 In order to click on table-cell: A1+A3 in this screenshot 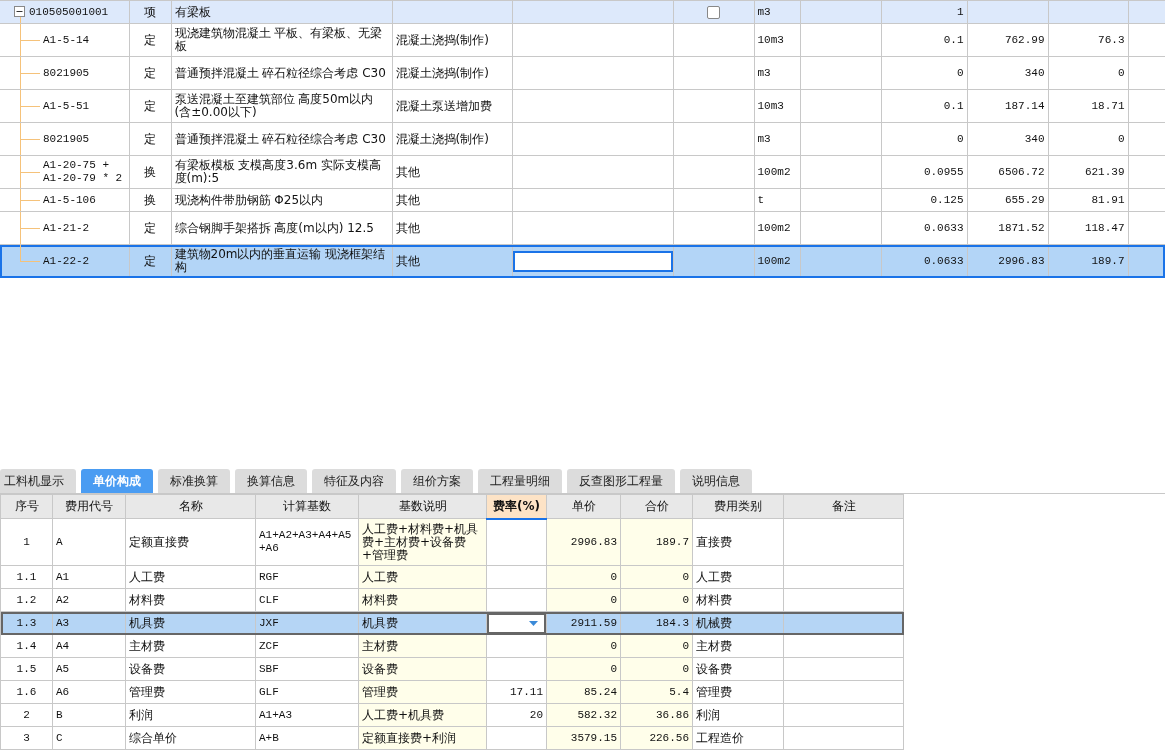, I will do `click(307, 715)`.